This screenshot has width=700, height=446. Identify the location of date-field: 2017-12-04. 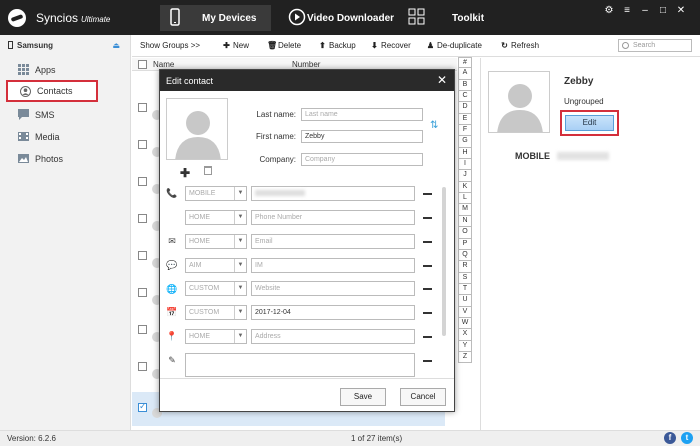
(333, 312).